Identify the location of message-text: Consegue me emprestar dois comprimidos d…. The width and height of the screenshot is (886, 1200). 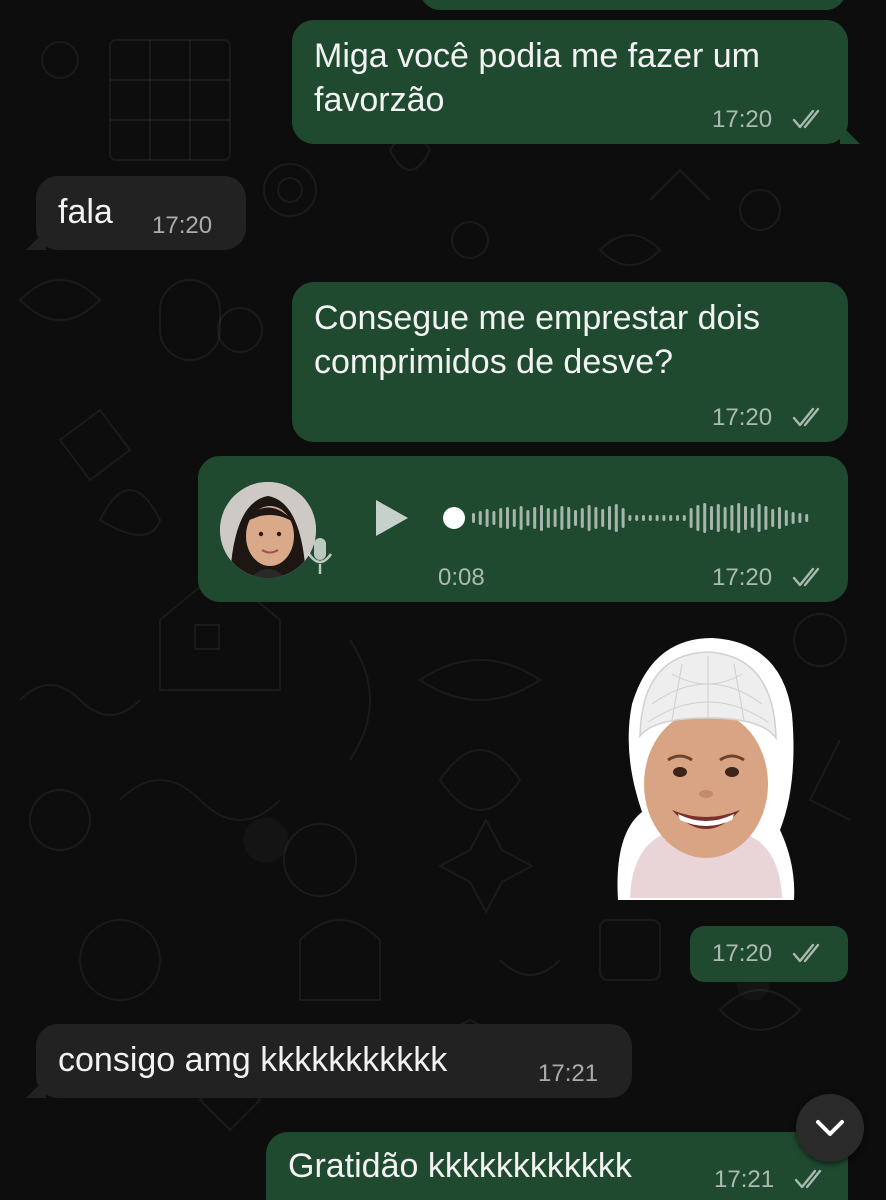
(537, 340).